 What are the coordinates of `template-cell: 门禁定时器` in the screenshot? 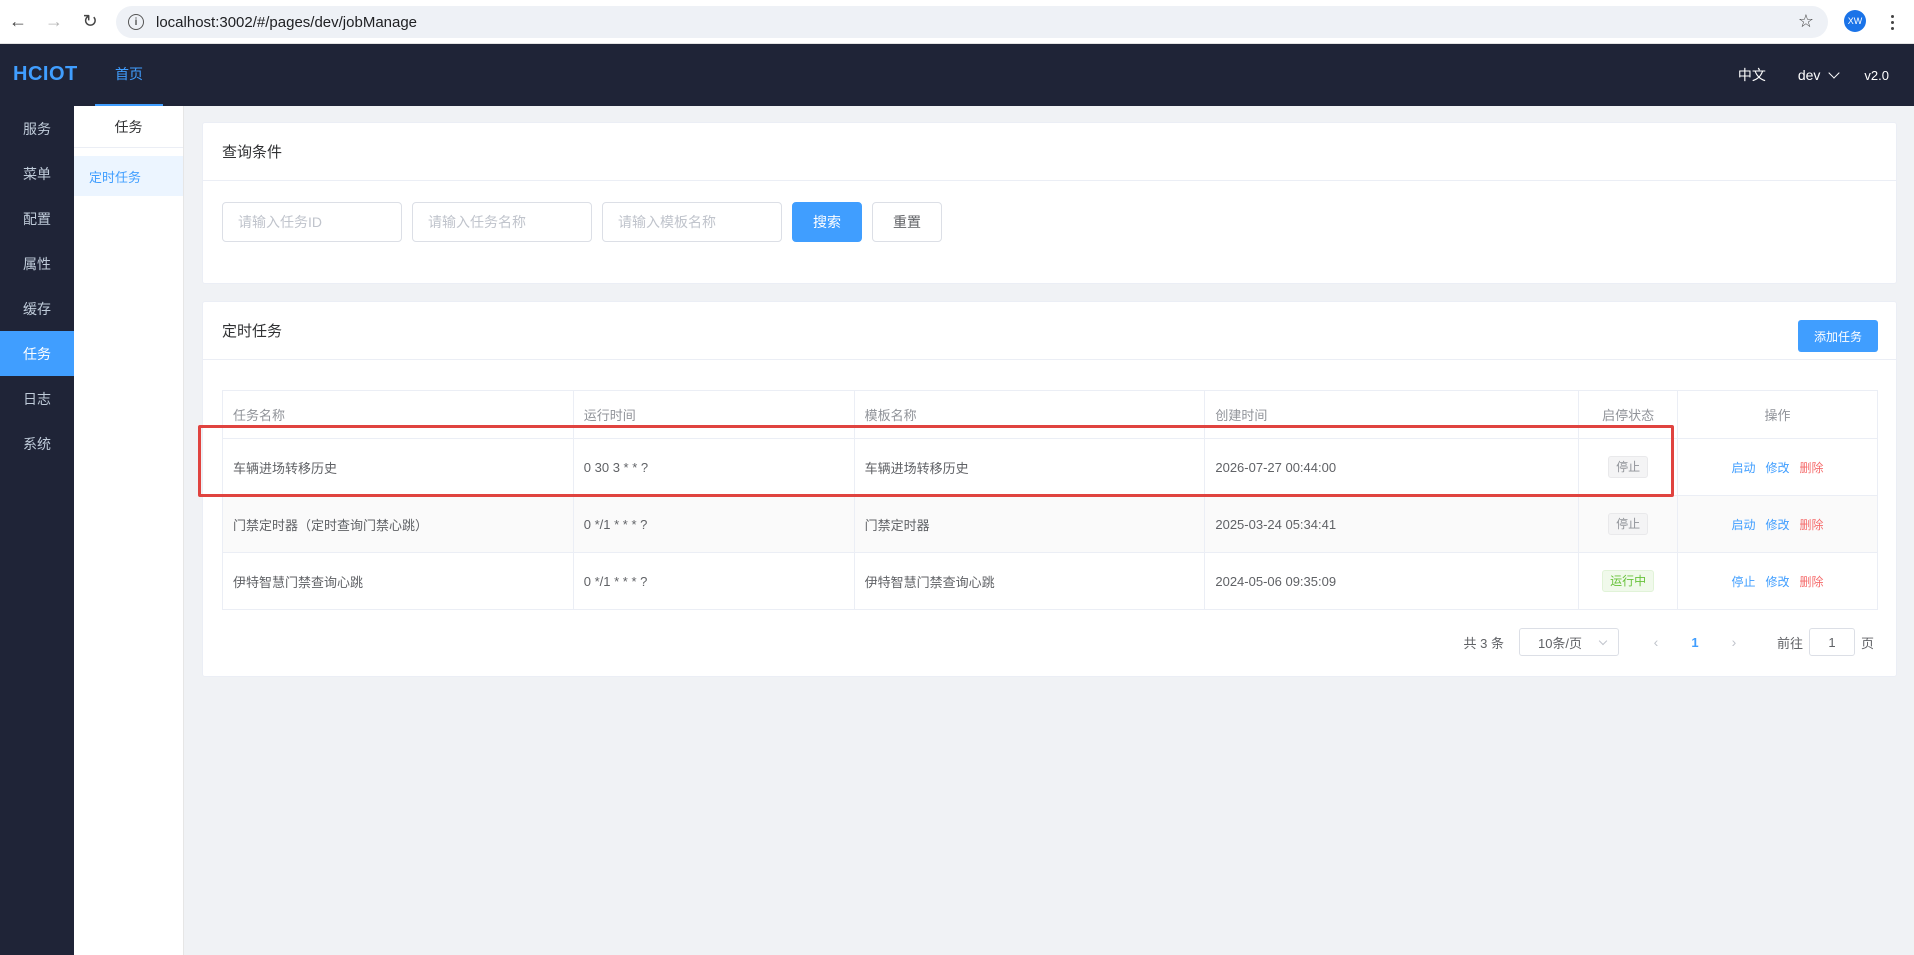 It's located at (1029, 524).